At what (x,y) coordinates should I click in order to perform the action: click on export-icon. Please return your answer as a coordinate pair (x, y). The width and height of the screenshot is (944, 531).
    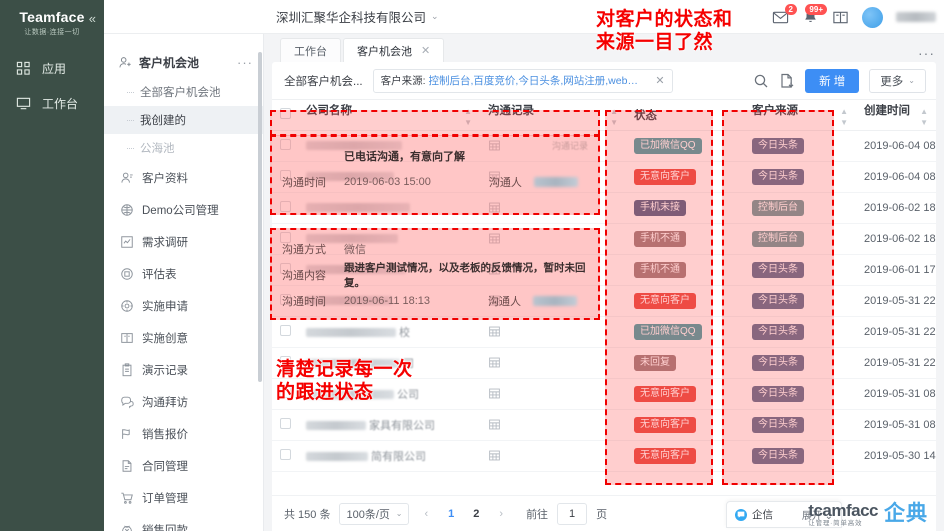
    Looking at the image, I should click on (787, 81).